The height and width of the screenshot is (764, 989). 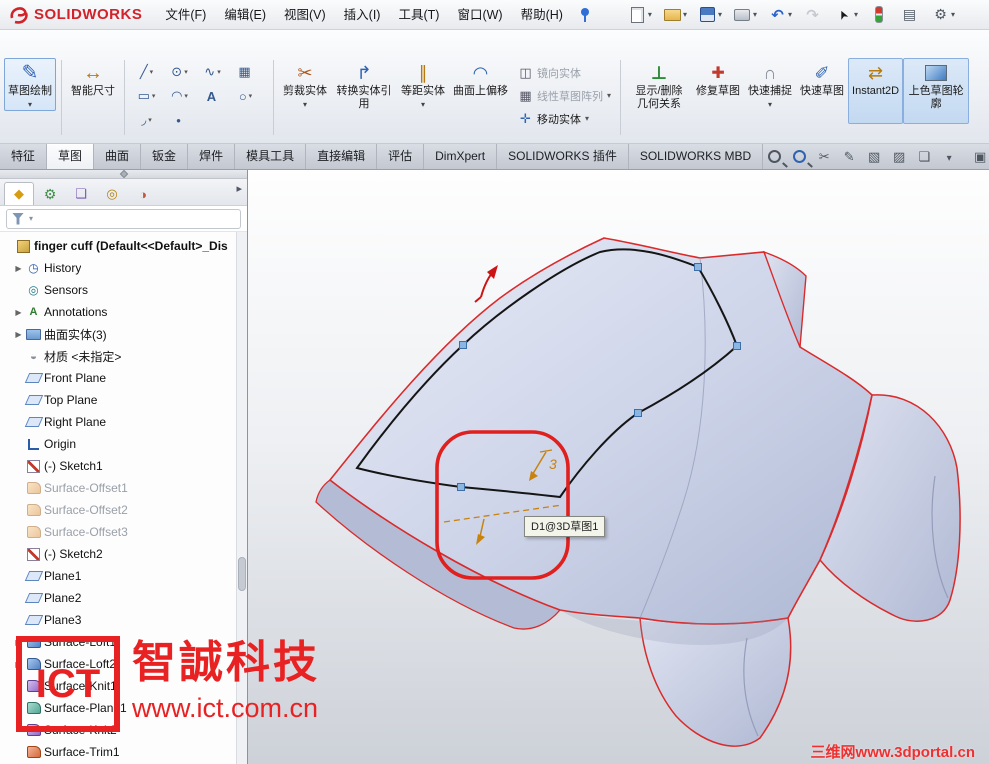 What do you see at coordinates (305, 15) in the screenshot?
I see `menu-item: 视图(V)` at bounding box center [305, 15].